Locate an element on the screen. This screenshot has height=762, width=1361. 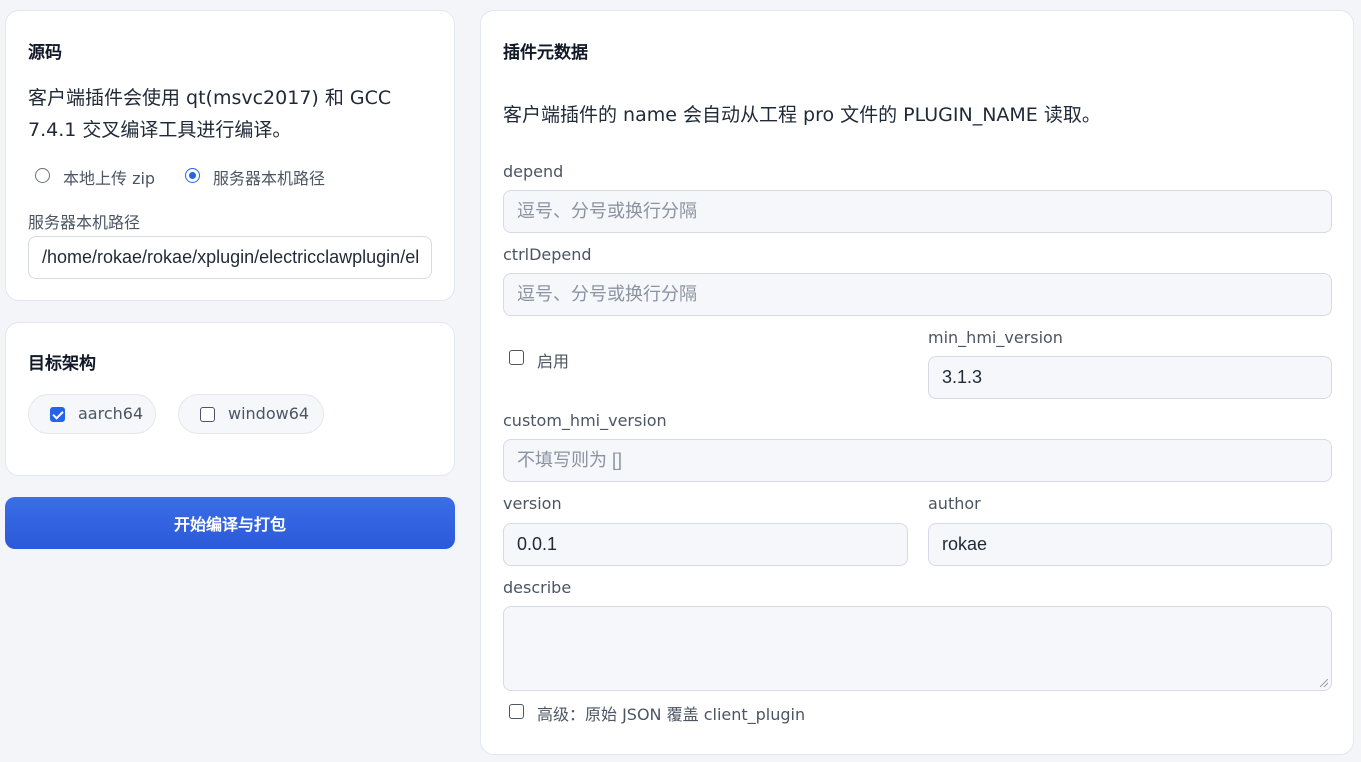
radio-local-zip-indicator is located at coordinates (42, 175).